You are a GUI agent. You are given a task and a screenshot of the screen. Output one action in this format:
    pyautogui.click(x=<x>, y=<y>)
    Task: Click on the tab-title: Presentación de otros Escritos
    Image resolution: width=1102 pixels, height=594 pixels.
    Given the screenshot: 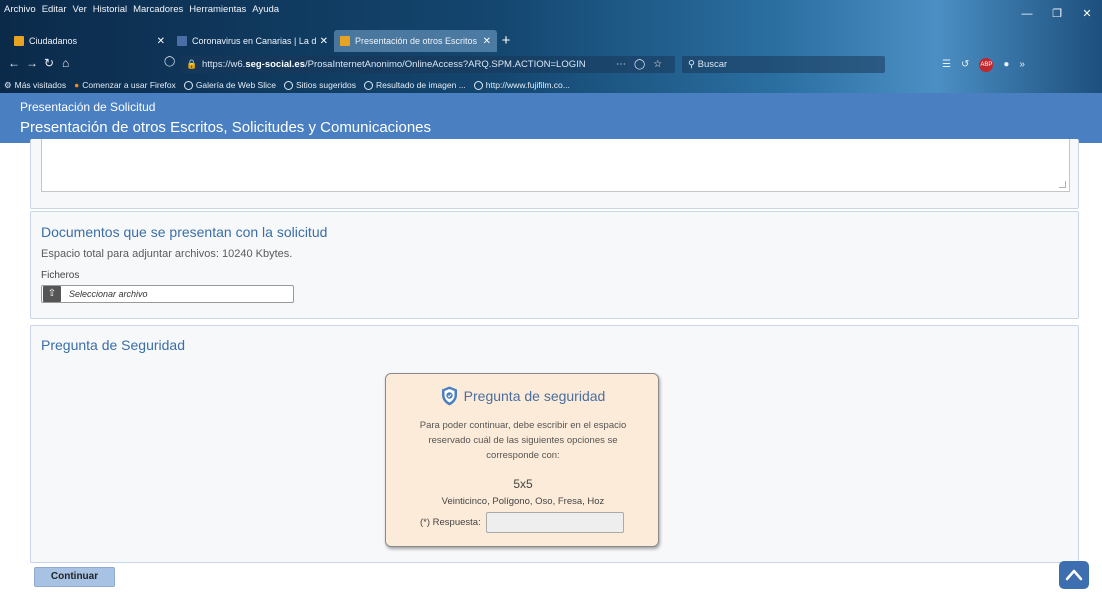 What is the action you would take?
    pyautogui.click(x=416, y=41)
    